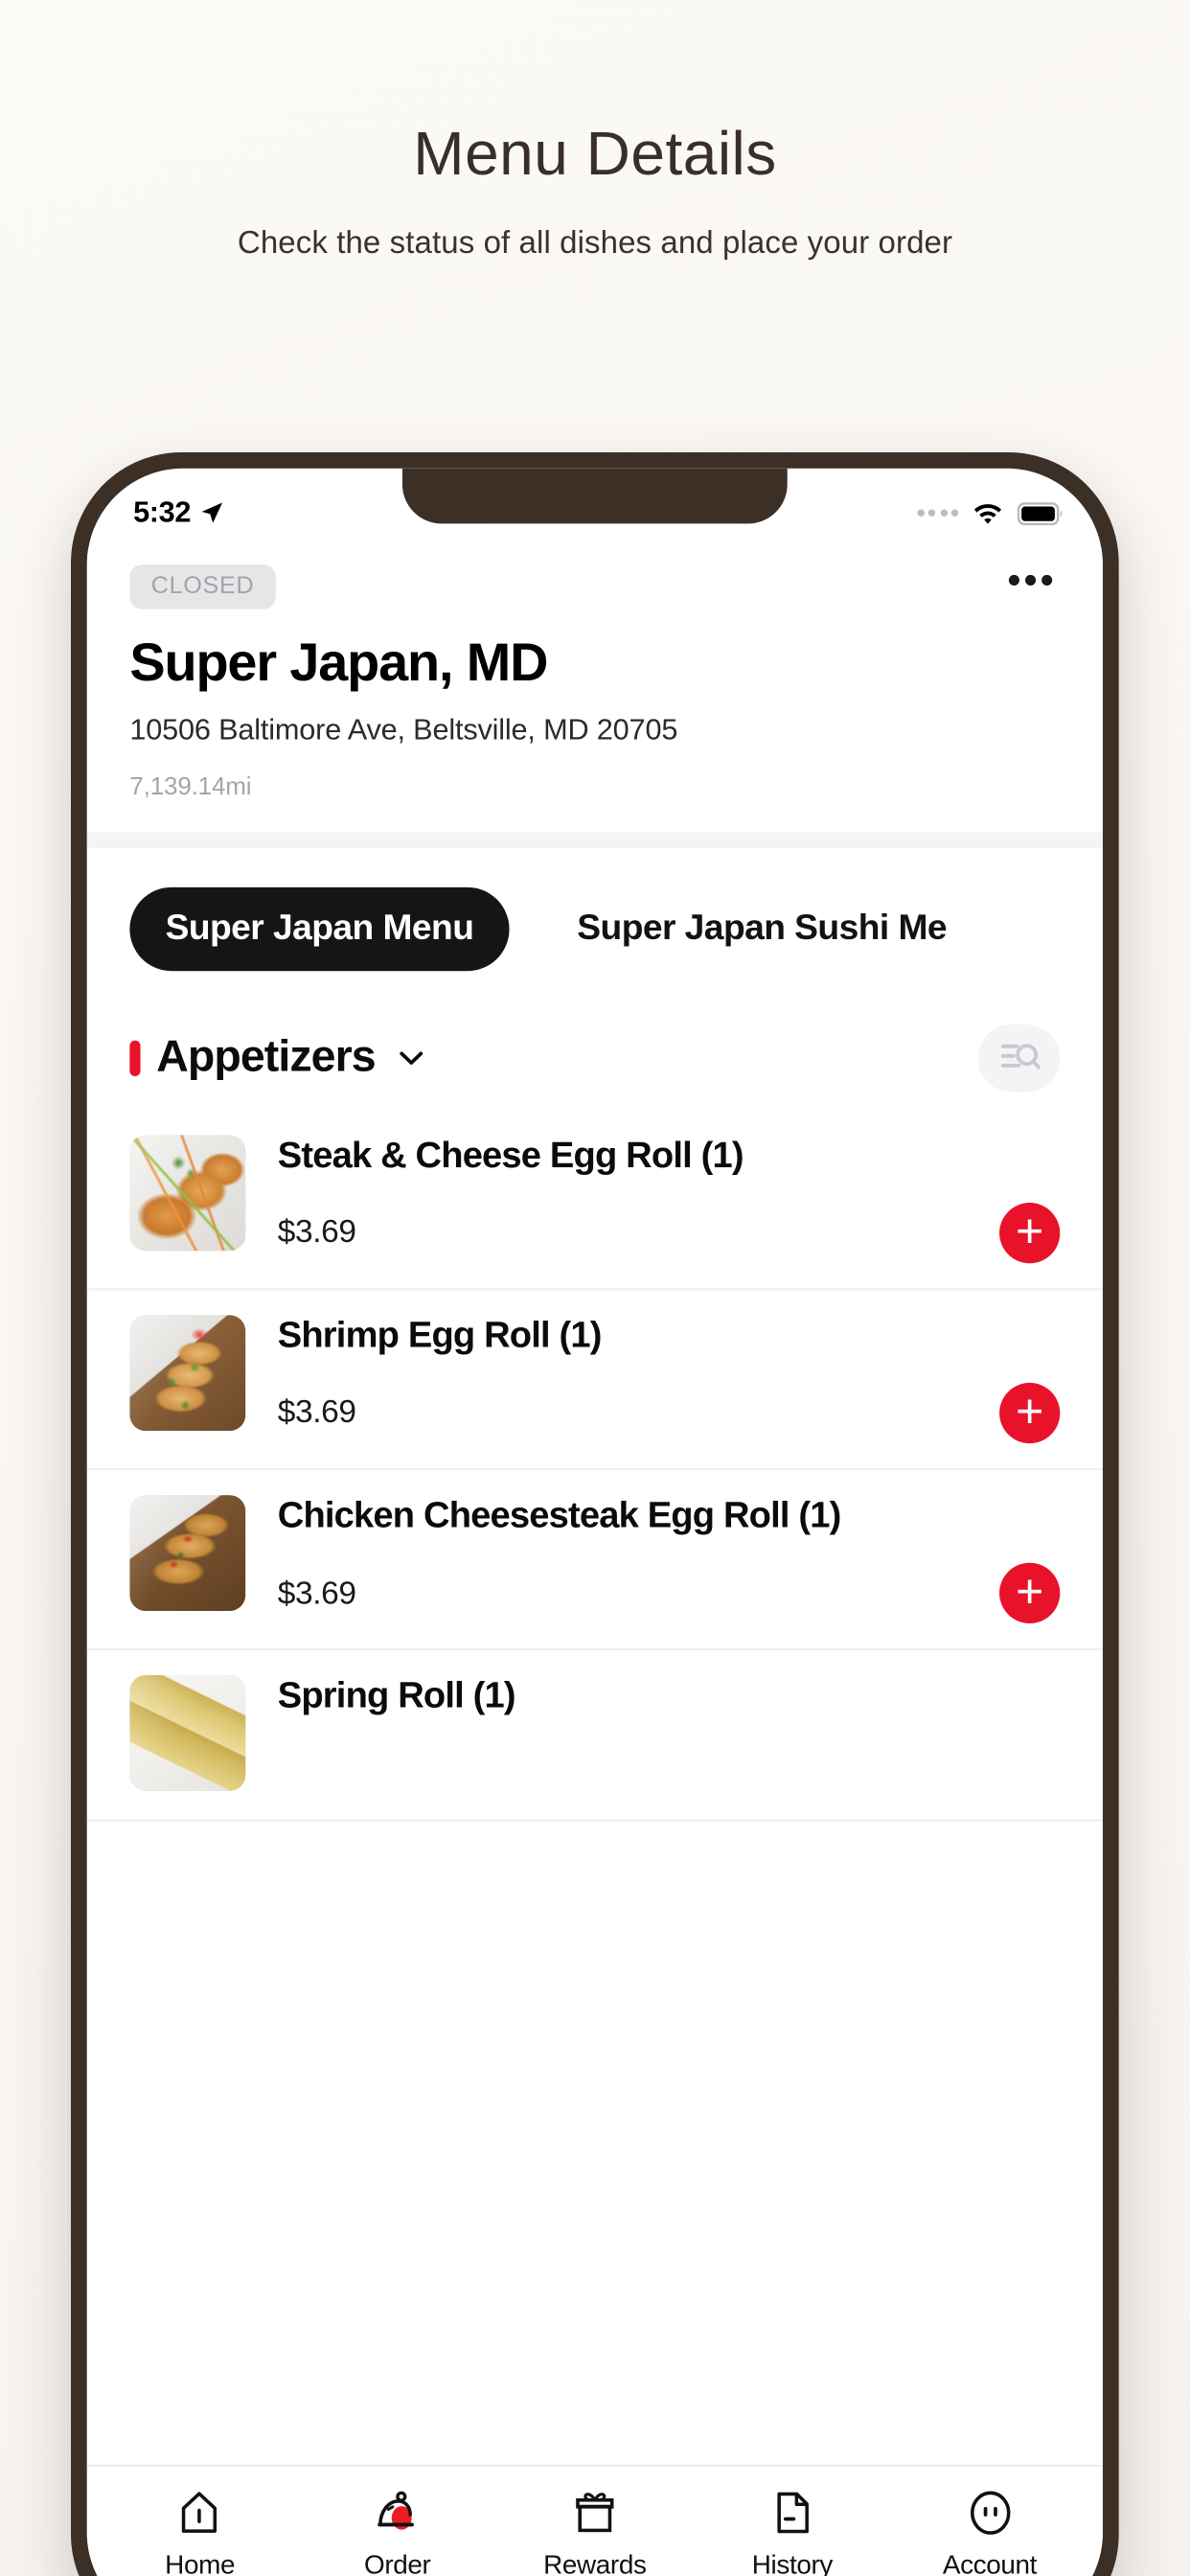  What do you see at coordinates (203, 586) in the screenshot?
I see `status-badge: CLOSED` at bounding box center [203, 586].